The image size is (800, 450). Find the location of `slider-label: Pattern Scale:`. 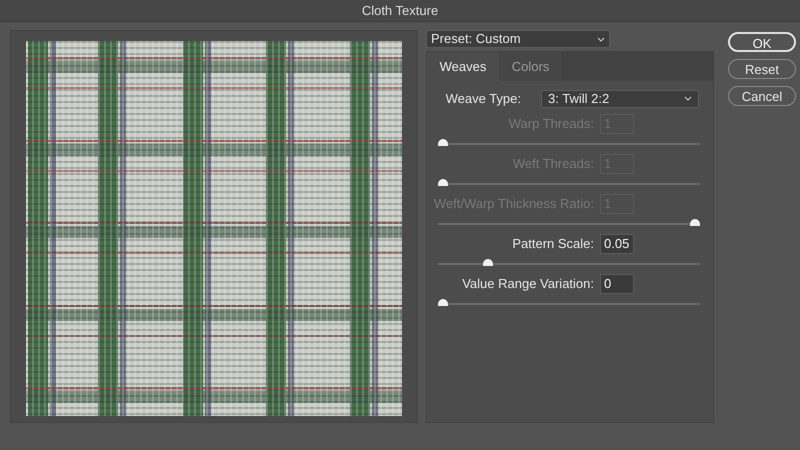

slider-label: Pattern Scale: is located at coordinates (553, 243).